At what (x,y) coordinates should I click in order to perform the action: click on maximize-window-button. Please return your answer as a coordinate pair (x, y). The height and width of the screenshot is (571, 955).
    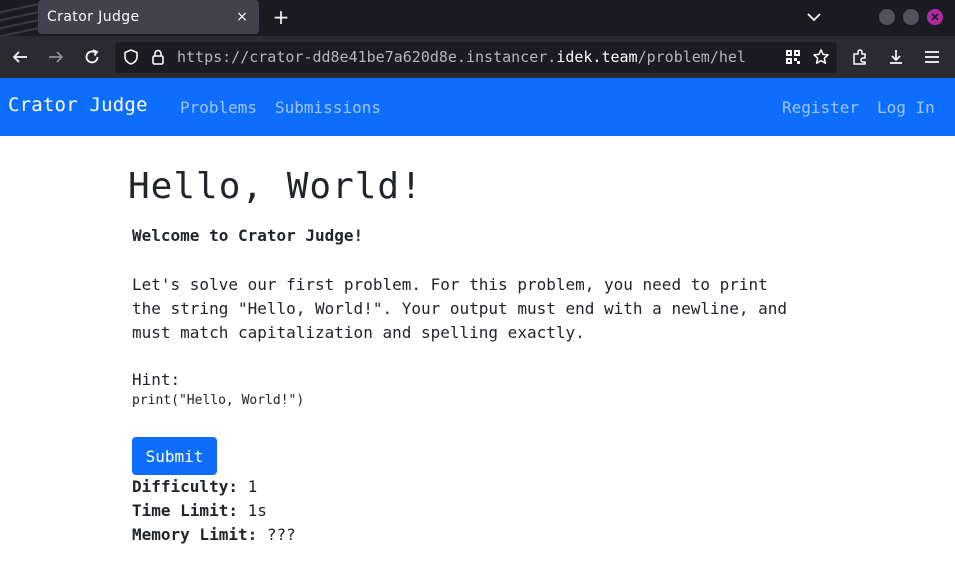
    Looking at the image, I should click on (911, 17).